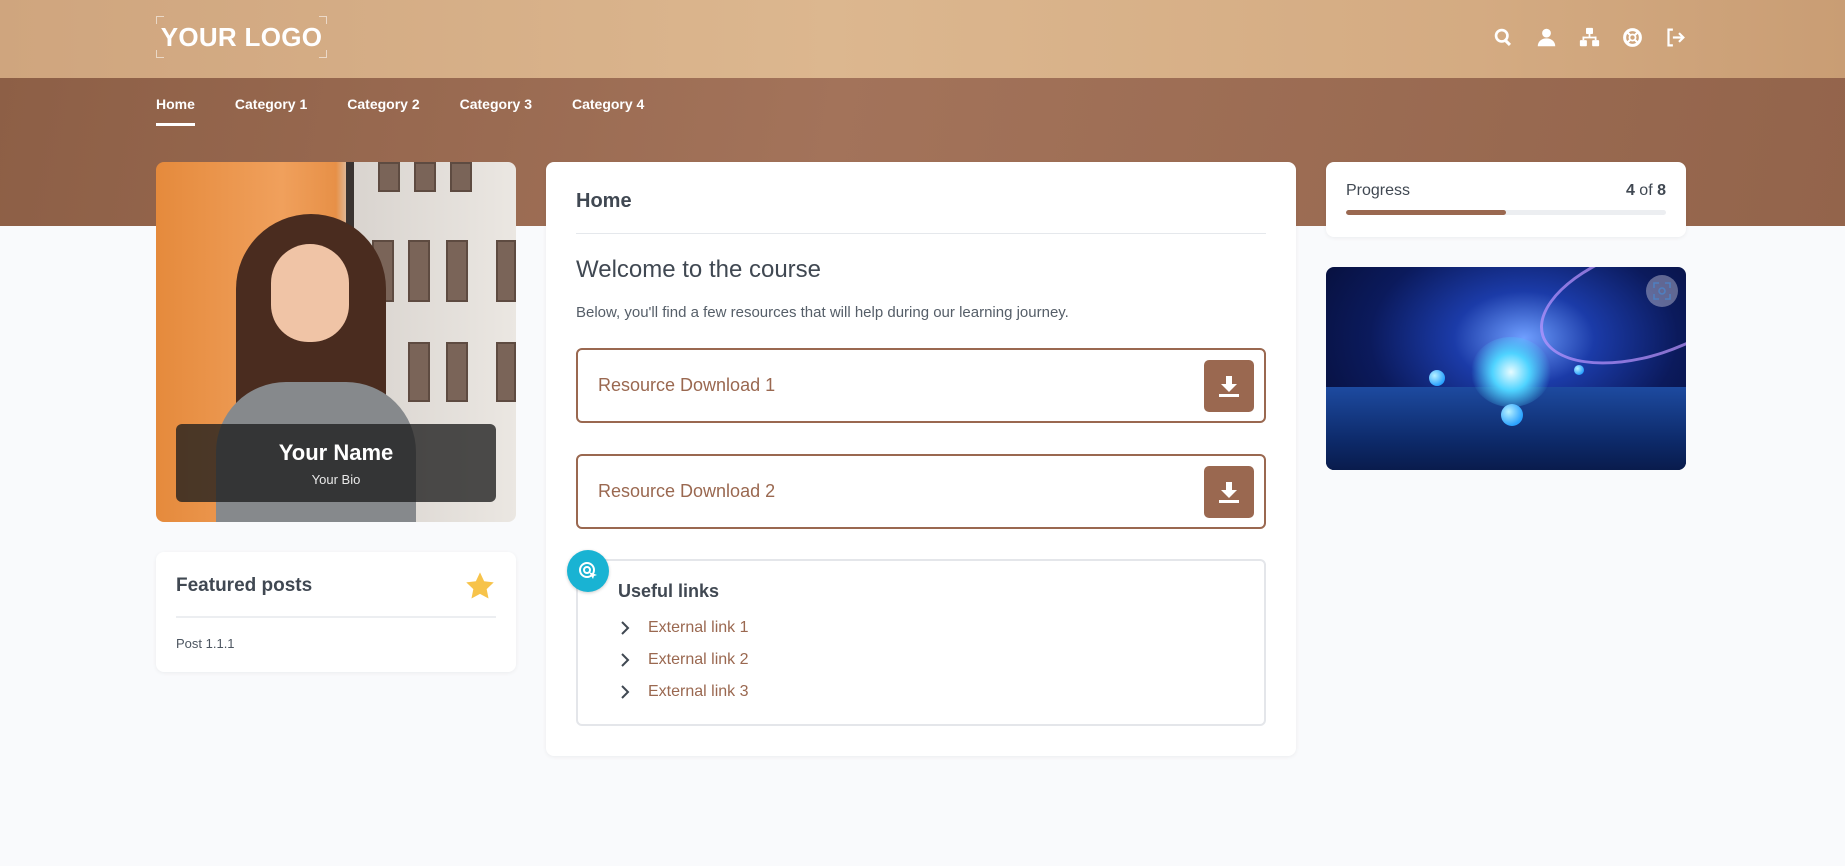  Describe the element at coordinates (336, 452) in the screenshot. I see `profile-name: Your Name` at that location.